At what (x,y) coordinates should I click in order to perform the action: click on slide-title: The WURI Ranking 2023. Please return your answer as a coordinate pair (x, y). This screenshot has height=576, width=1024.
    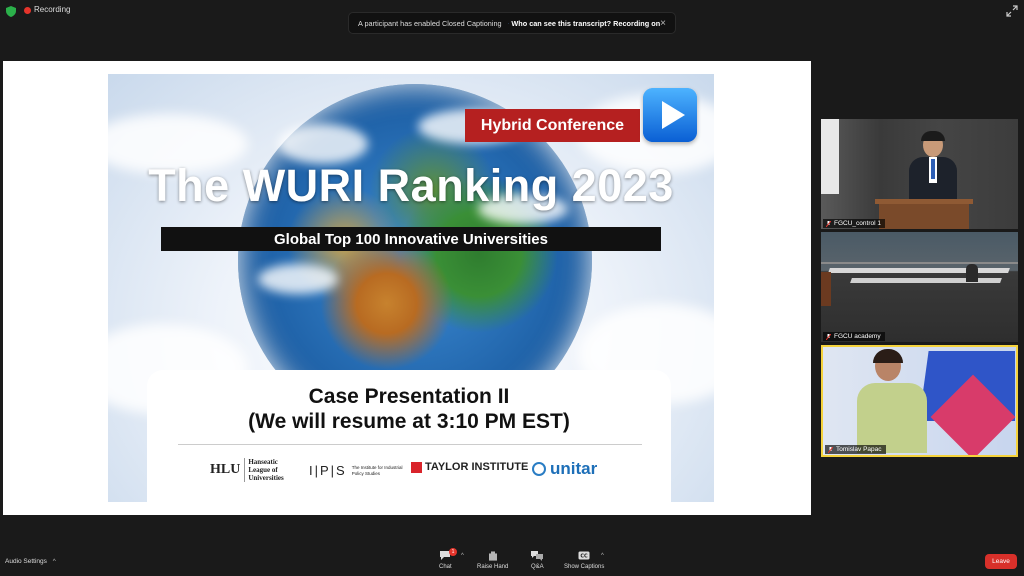
    Looking at the image, I should click on (411, 185).